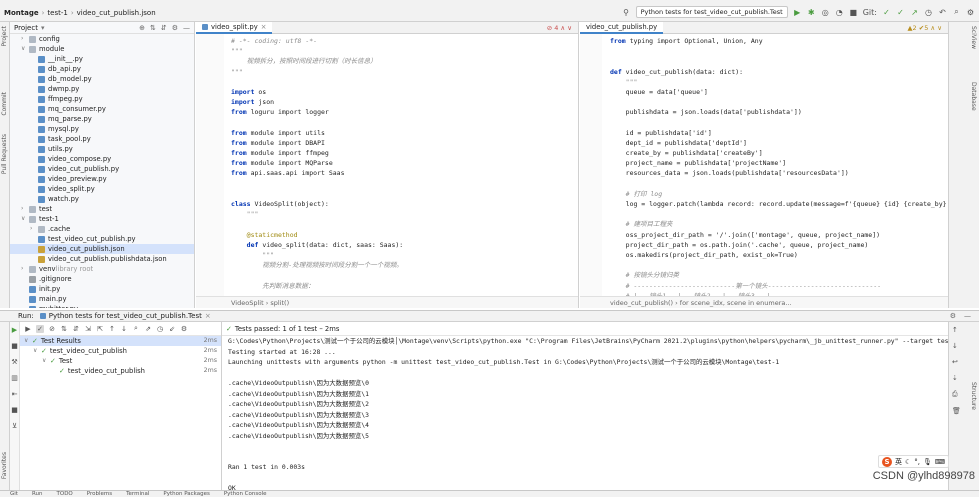  What do you see at coordinates (102, 219) in the screenshot?
I see `tree-item: ∨ test-1` at bounding box center [102, 219].